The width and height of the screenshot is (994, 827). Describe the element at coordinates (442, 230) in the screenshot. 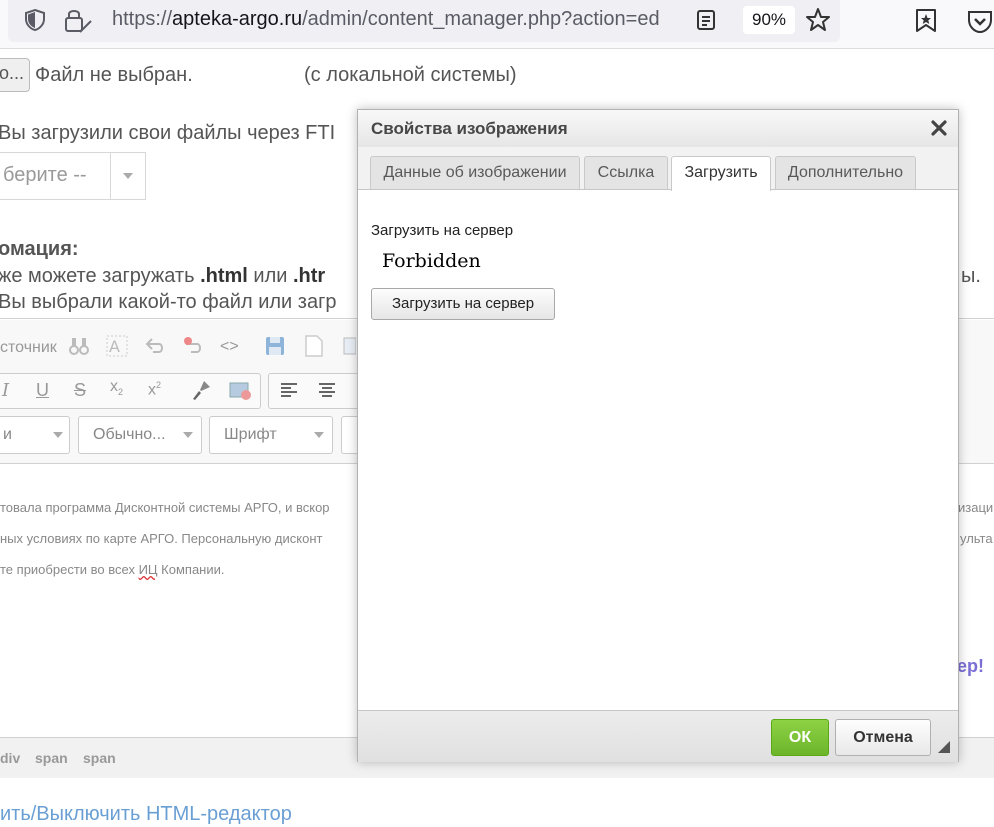

I see `upload-label: Загрузить на сервер` at that location.